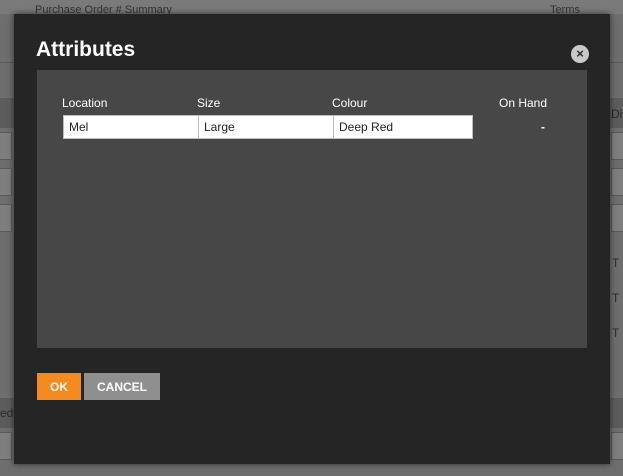 The width and height of the screenshot is (623, 476). Describe the element at coordinates (266, 127) in the screenshot. I see `size-input` at that location.